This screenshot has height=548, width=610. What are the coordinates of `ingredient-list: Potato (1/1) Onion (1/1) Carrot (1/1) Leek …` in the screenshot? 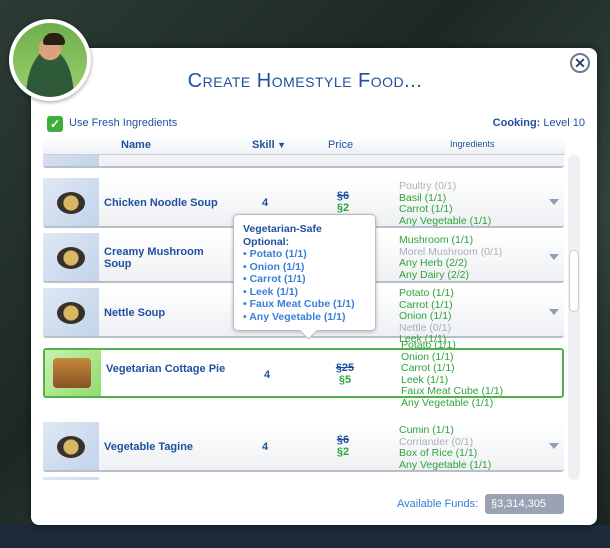 It's located at (452, 374).